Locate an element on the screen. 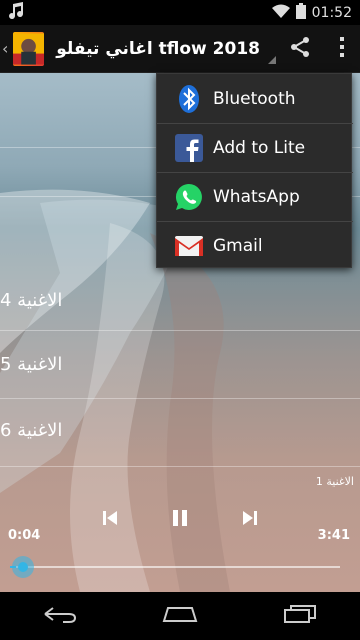 The image size is (360, 640). whatsapp-icon is located at coordinates (189, 197).